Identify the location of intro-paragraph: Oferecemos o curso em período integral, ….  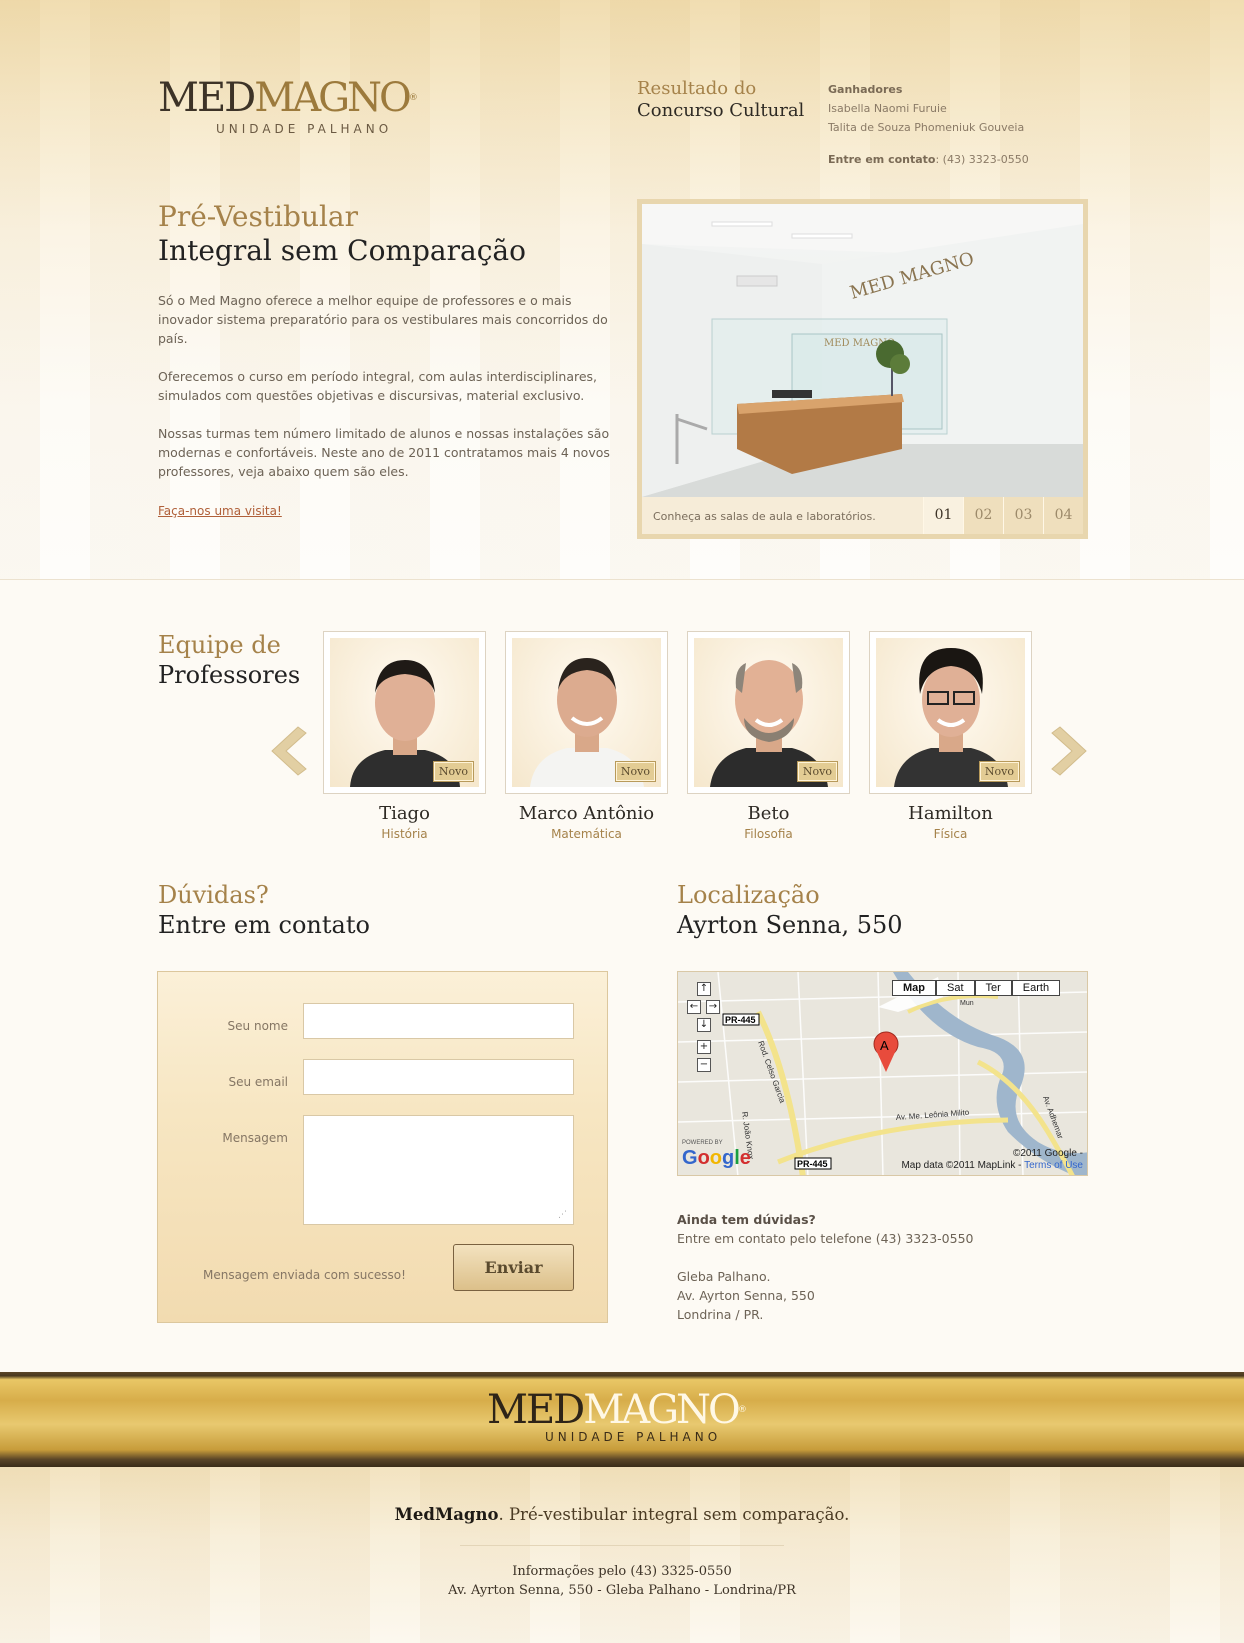
(378, 386).